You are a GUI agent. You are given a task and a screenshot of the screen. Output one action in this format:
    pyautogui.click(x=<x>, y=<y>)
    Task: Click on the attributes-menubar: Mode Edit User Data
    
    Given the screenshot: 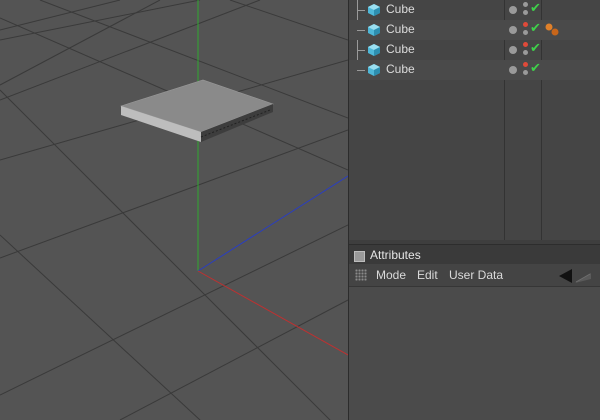 What is the action you would take?
    pyautogui.click(x=474, y=275)
    